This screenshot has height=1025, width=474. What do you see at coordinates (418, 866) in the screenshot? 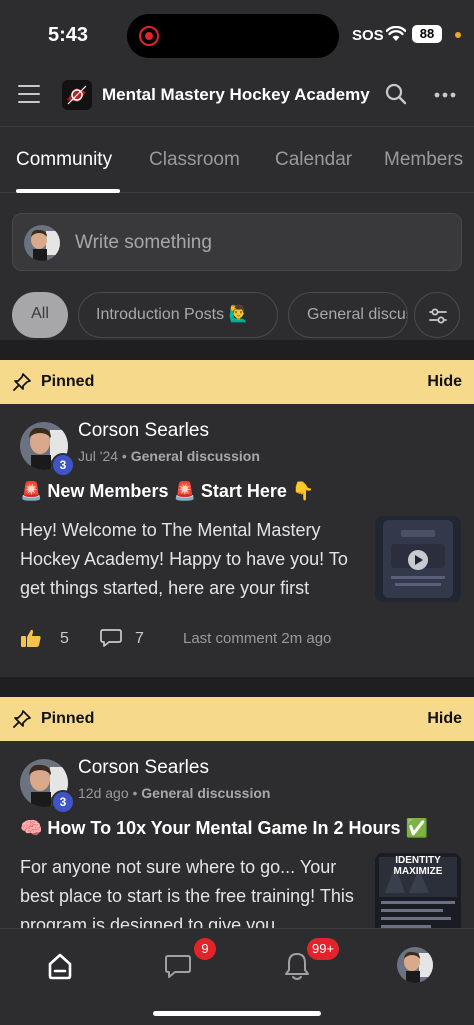
I see `thumbnail-caption: IDENTITY MAXIMIZE` at bounding box center [418, 866].